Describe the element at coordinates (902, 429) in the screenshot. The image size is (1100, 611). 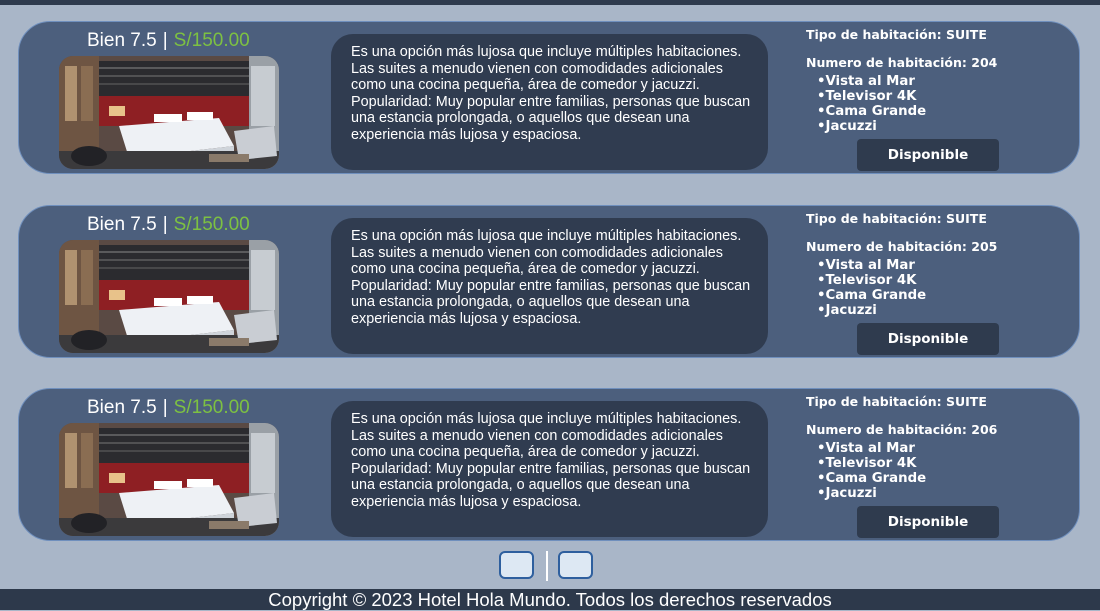
I see `room-number: Numero de habitación: 206` at that location.